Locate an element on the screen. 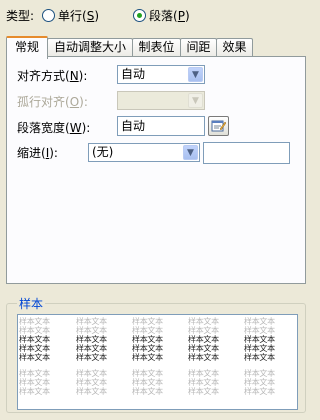 The height and width of the screenshot is (420, 320). radio-single-line-indicator is located at coordinates (49, 15).